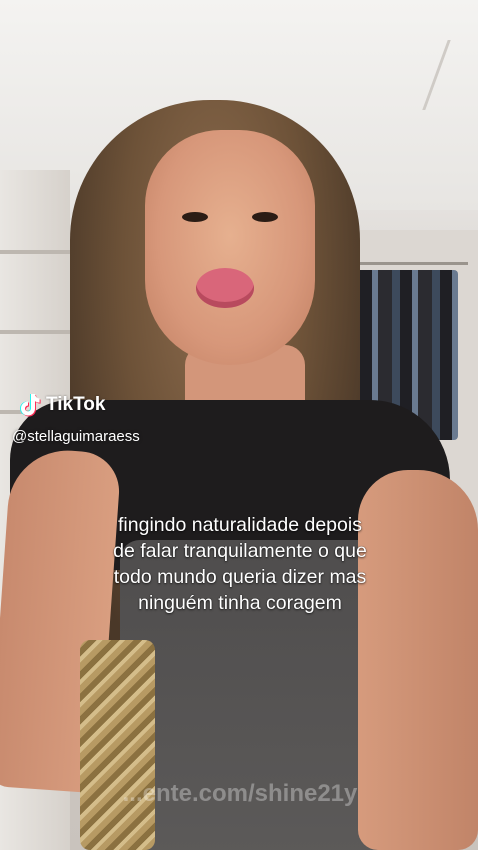  I want to click on sequin-bag, so click(117, 745).